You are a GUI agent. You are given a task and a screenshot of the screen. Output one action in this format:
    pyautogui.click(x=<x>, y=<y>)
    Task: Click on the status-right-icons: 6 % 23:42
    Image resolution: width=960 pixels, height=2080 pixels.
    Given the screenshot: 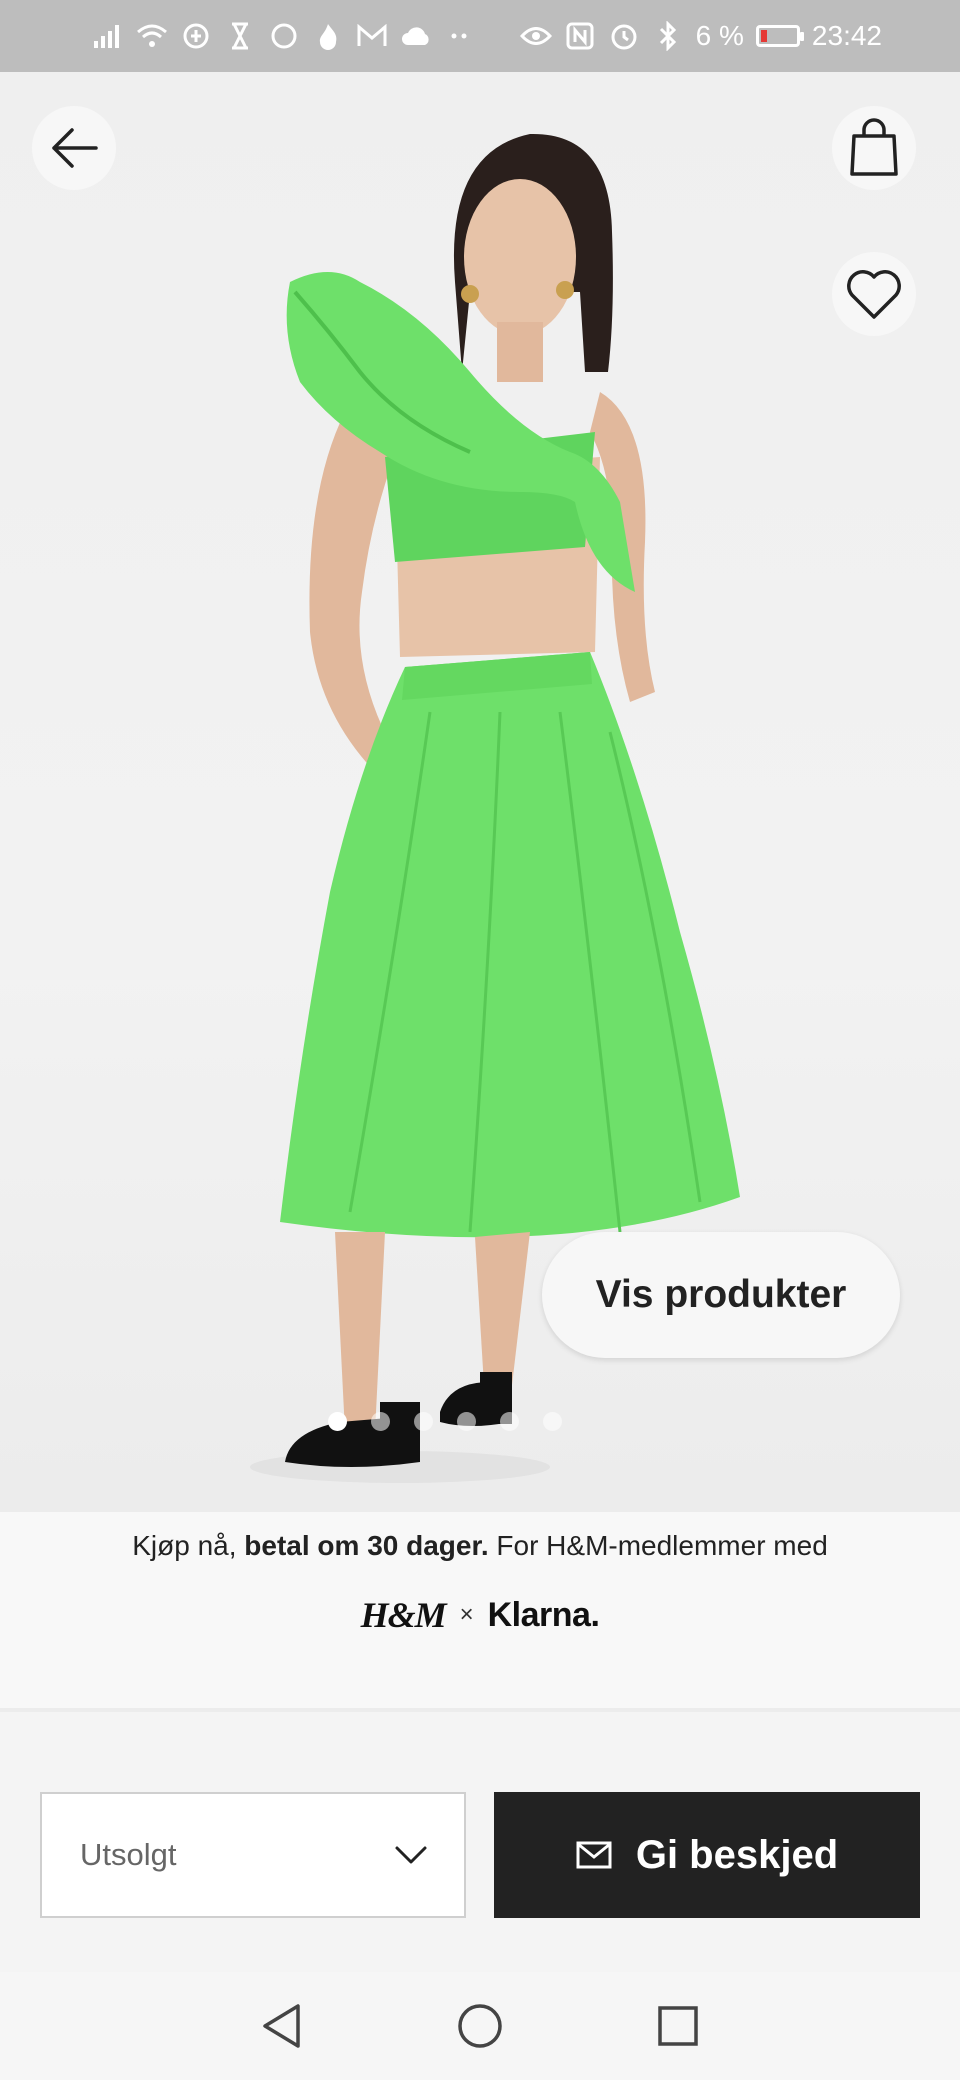 What is the action you would take?
    pyautogui.click(x=700, y=36)
    